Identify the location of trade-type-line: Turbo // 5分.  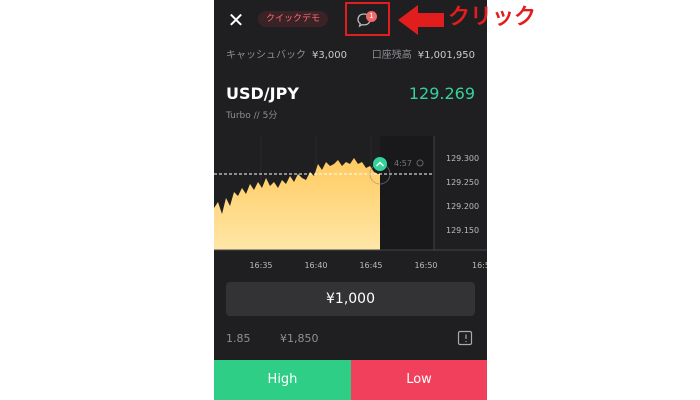
(251, 114).